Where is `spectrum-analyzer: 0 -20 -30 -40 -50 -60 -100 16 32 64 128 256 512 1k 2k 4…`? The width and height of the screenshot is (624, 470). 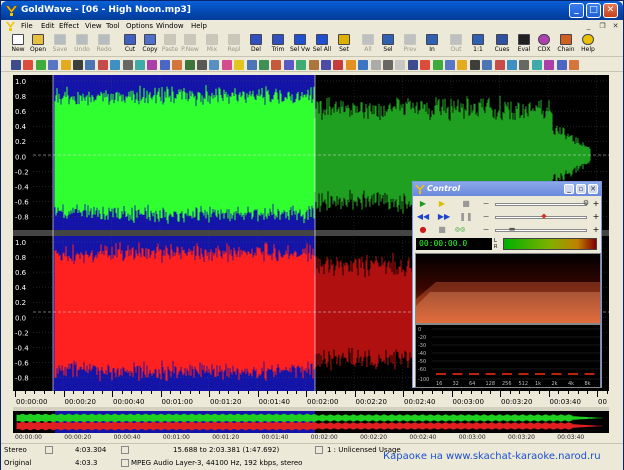
spectrum-analyzer: 0 -20 -30 -40 -50 -60 -100 16 32 64 128 256 512 1k 2k 4… is located at coordinates (508, 356).